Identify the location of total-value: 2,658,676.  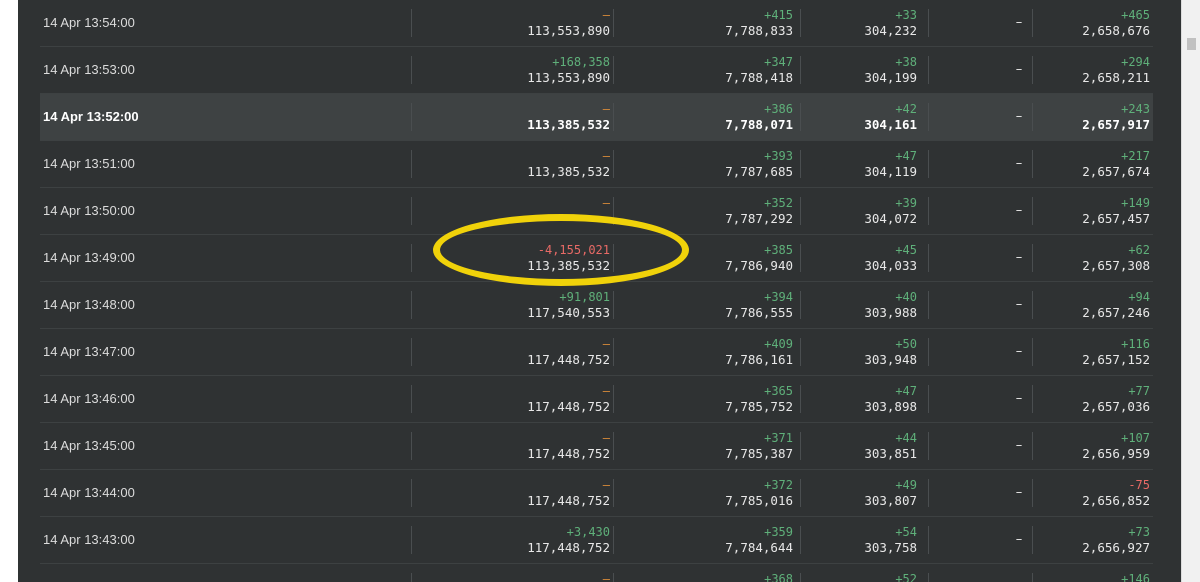
(1116, 30).